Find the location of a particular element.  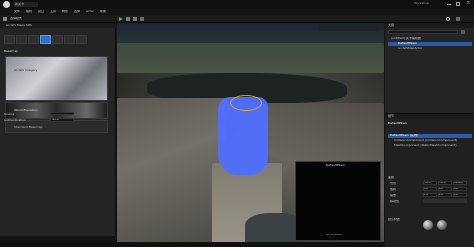

mobility-label: 移动性 is located at coordinates (395, 201).